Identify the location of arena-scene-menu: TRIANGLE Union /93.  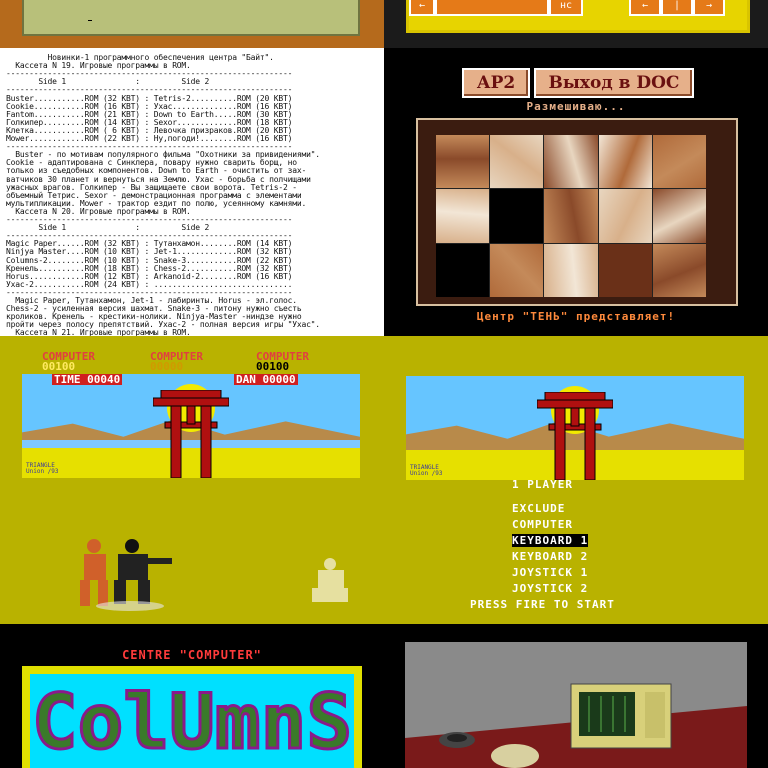
(575, 428).